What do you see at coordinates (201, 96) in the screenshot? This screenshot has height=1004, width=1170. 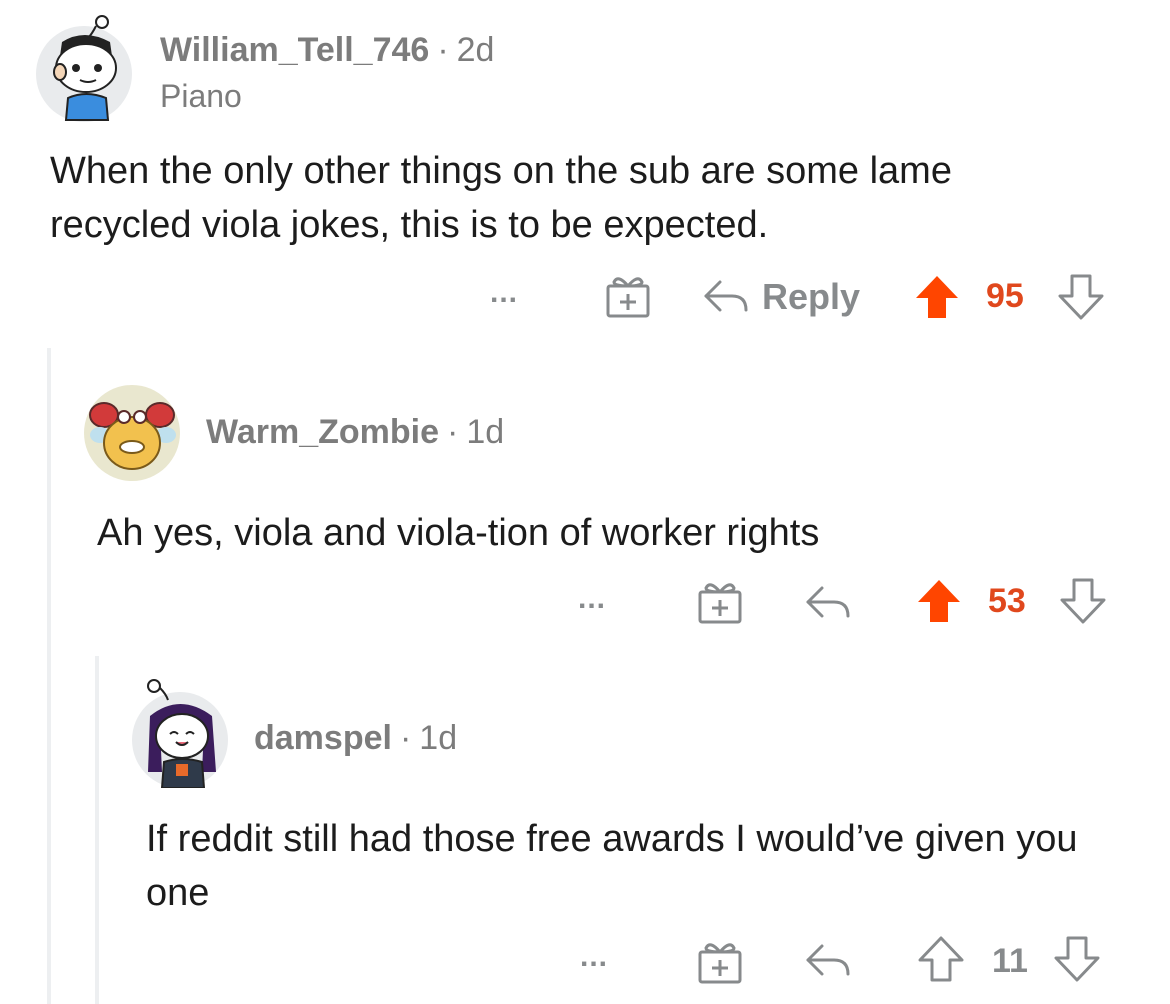 I see `user-flair: Piano` at bounding box center [201, 96].